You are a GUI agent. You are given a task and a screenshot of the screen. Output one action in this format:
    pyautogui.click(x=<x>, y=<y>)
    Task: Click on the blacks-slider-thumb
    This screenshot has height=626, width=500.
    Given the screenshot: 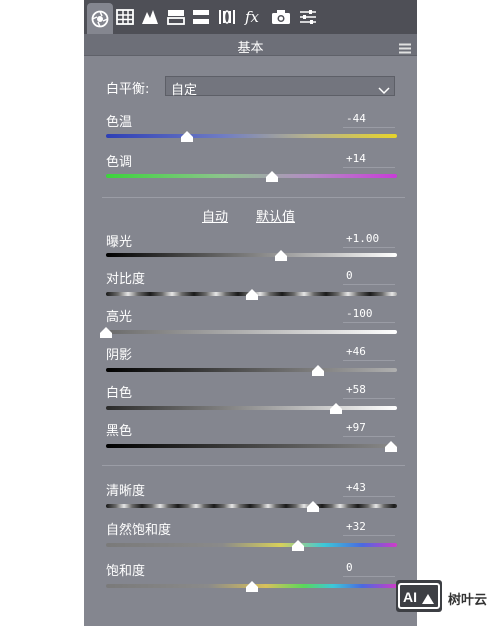 What is the action you would take?
    pyautogui.click(x=391, y=446)
    